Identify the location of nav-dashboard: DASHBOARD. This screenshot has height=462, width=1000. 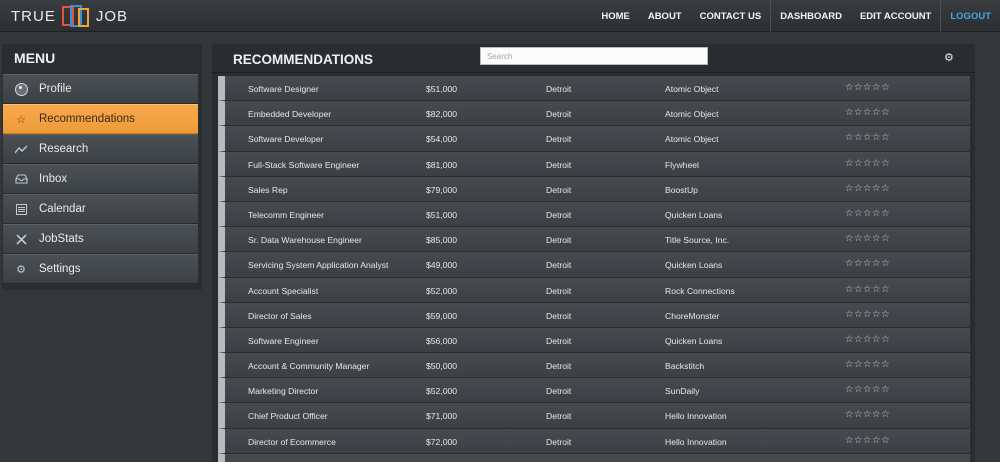
(810, 16).